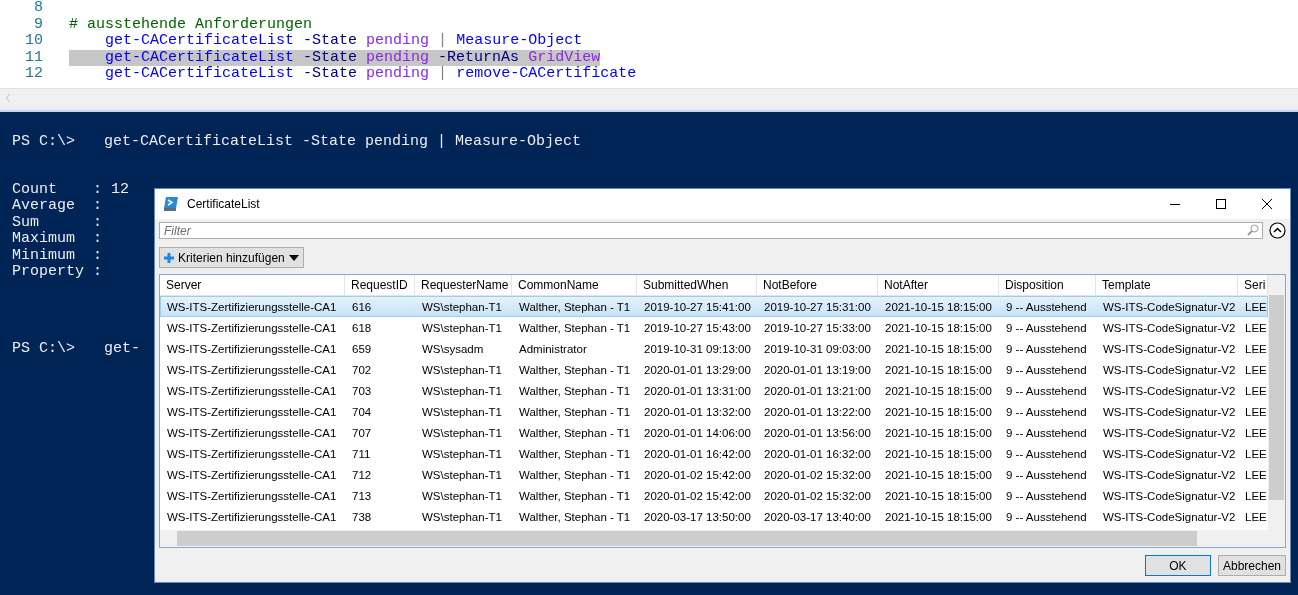  I want to click on filter-field: Filter, so click(711, 230).